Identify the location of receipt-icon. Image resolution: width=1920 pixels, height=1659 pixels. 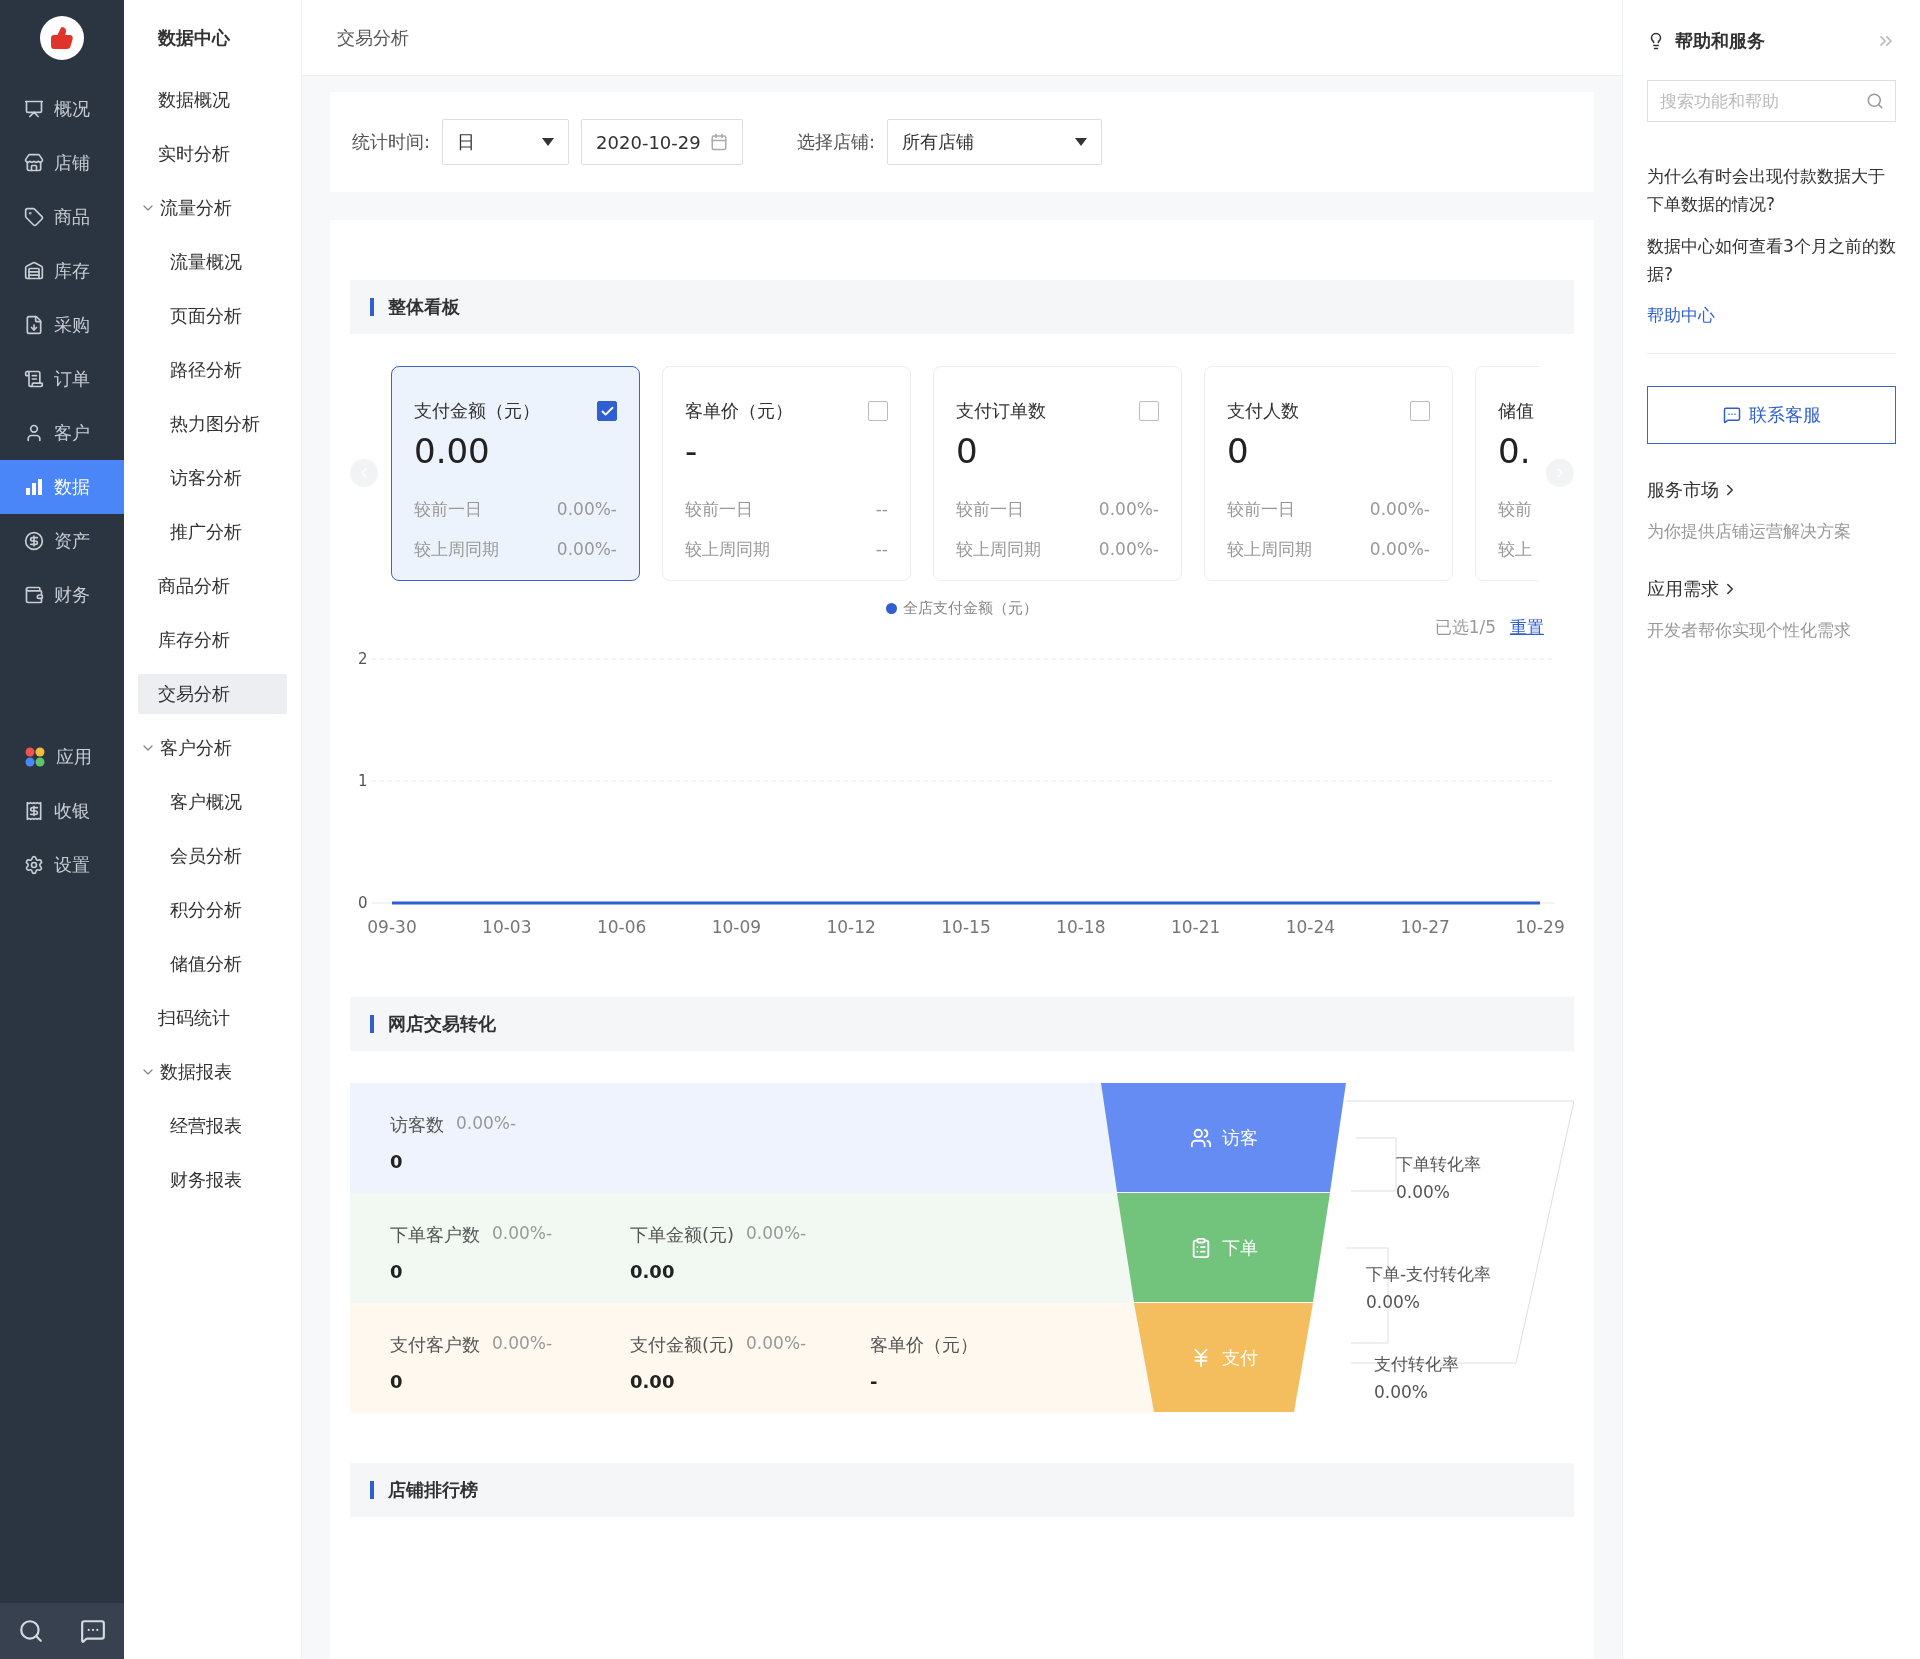
(34, 811).